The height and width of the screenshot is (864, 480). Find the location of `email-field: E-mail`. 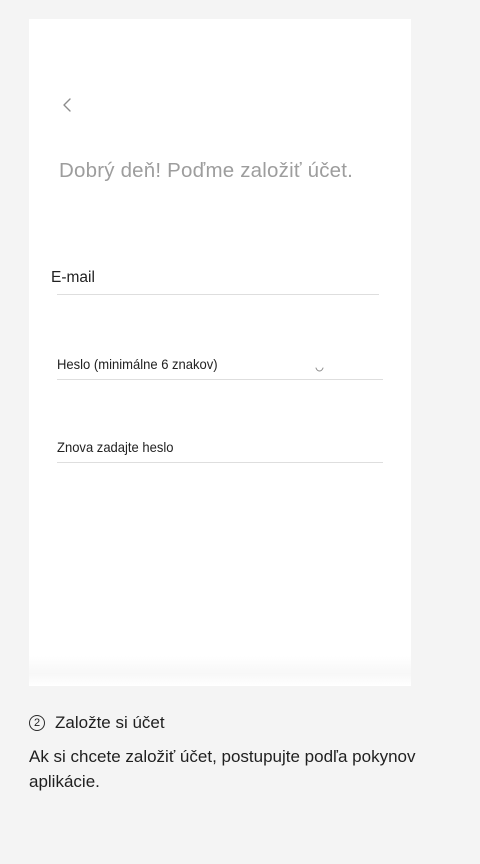

email-field: E-mail is located at coordinates (215, 279).